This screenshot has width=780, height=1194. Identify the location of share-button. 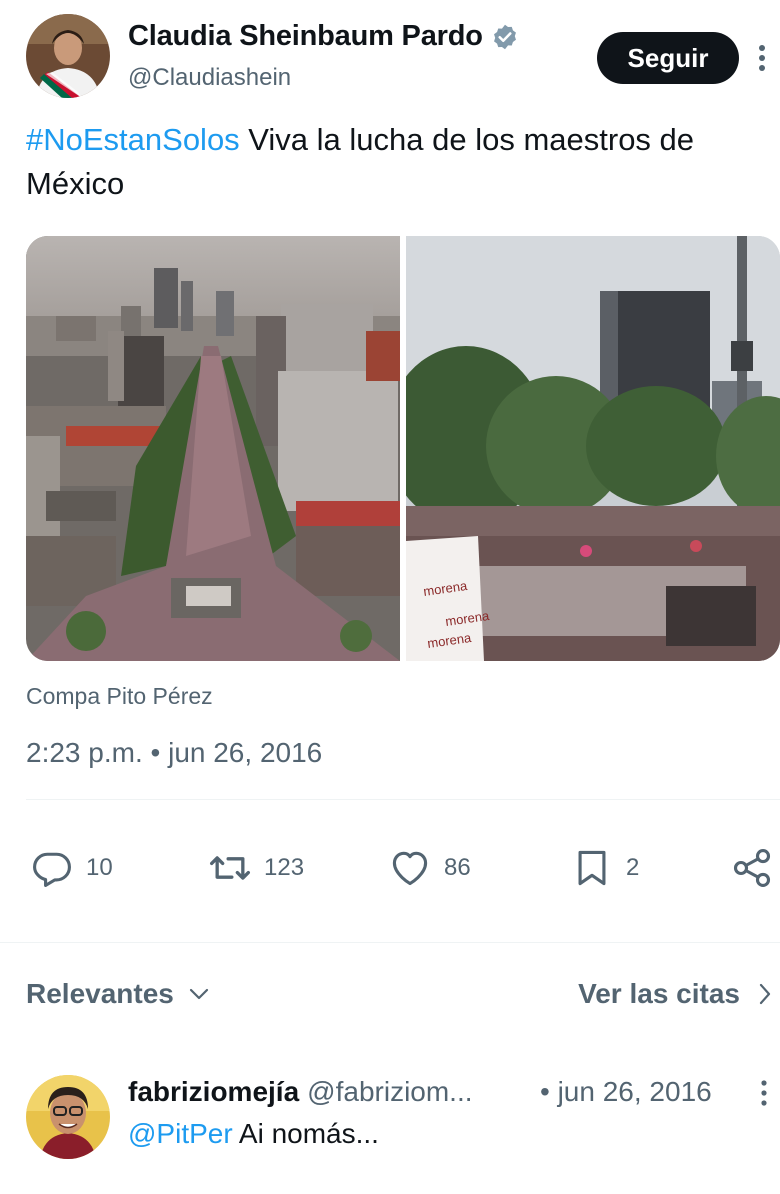
(752, 868).